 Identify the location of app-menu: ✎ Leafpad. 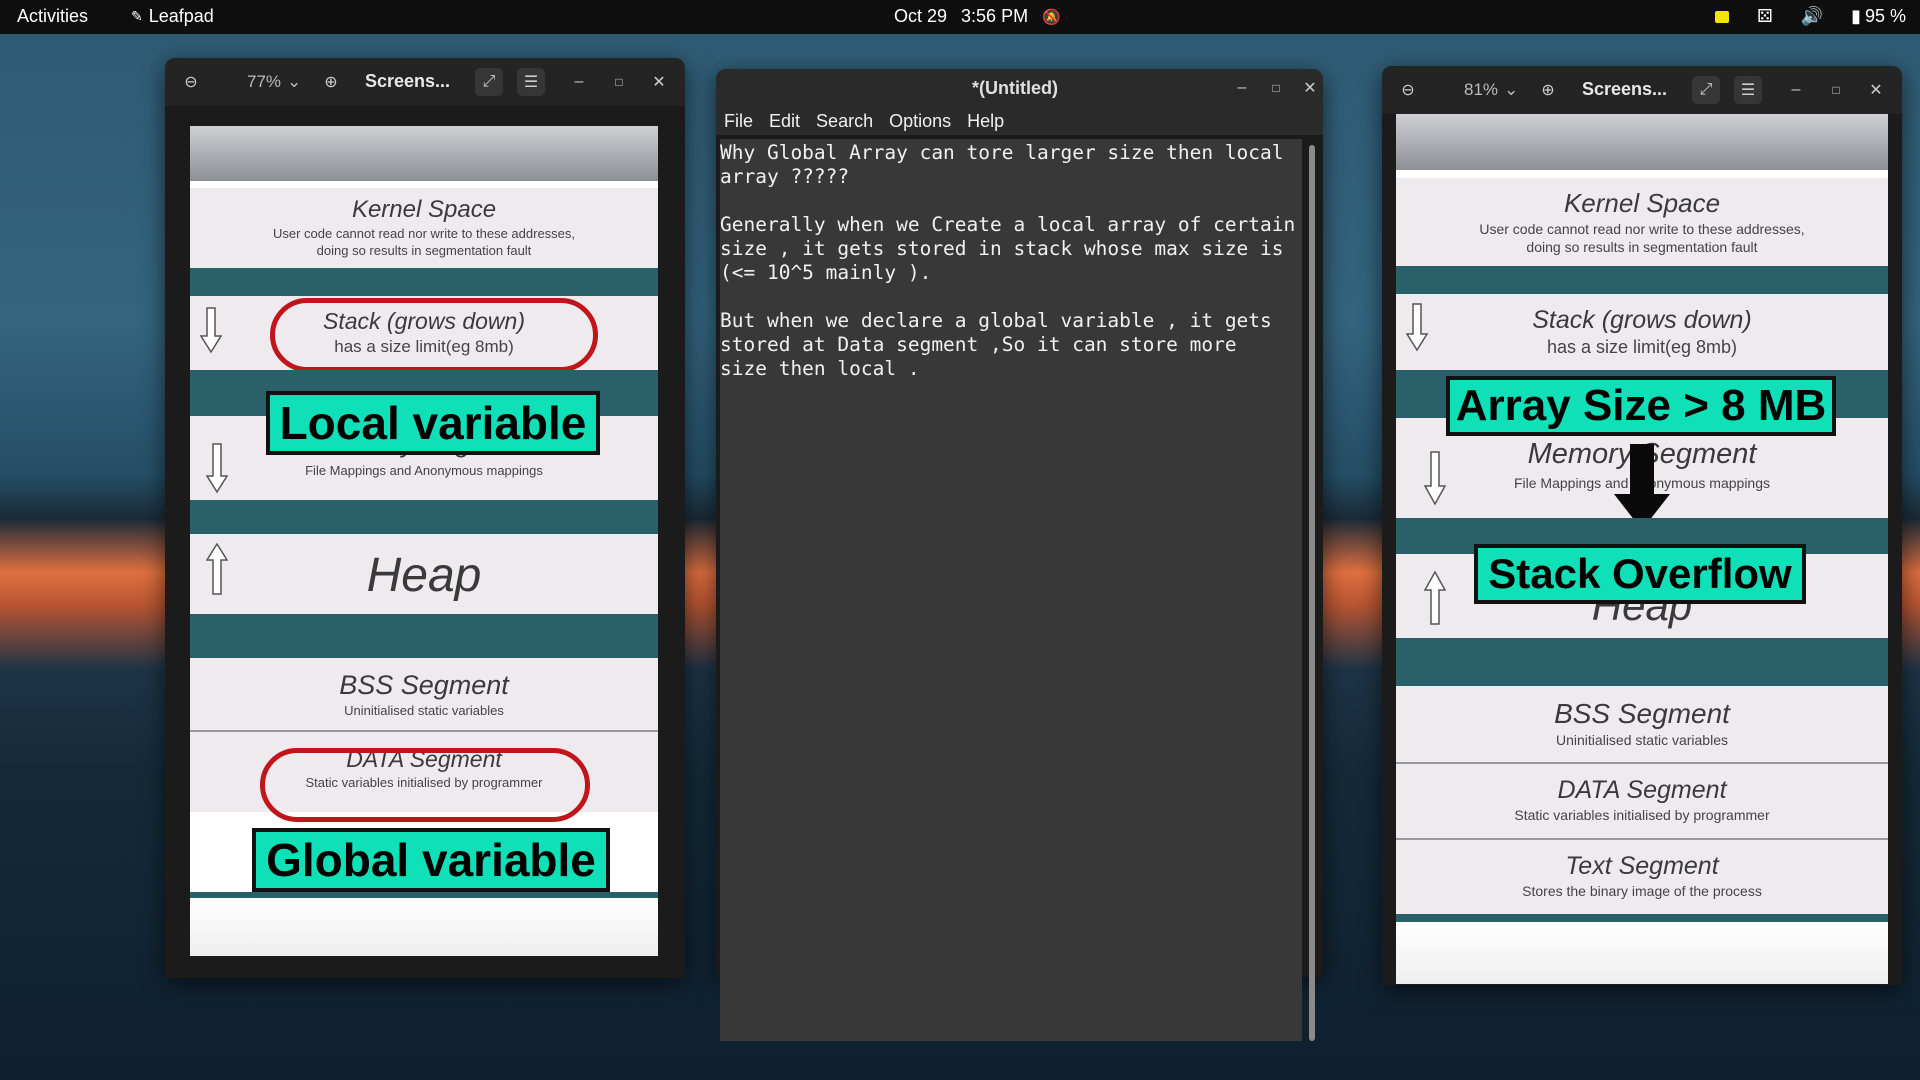
(172, 16).